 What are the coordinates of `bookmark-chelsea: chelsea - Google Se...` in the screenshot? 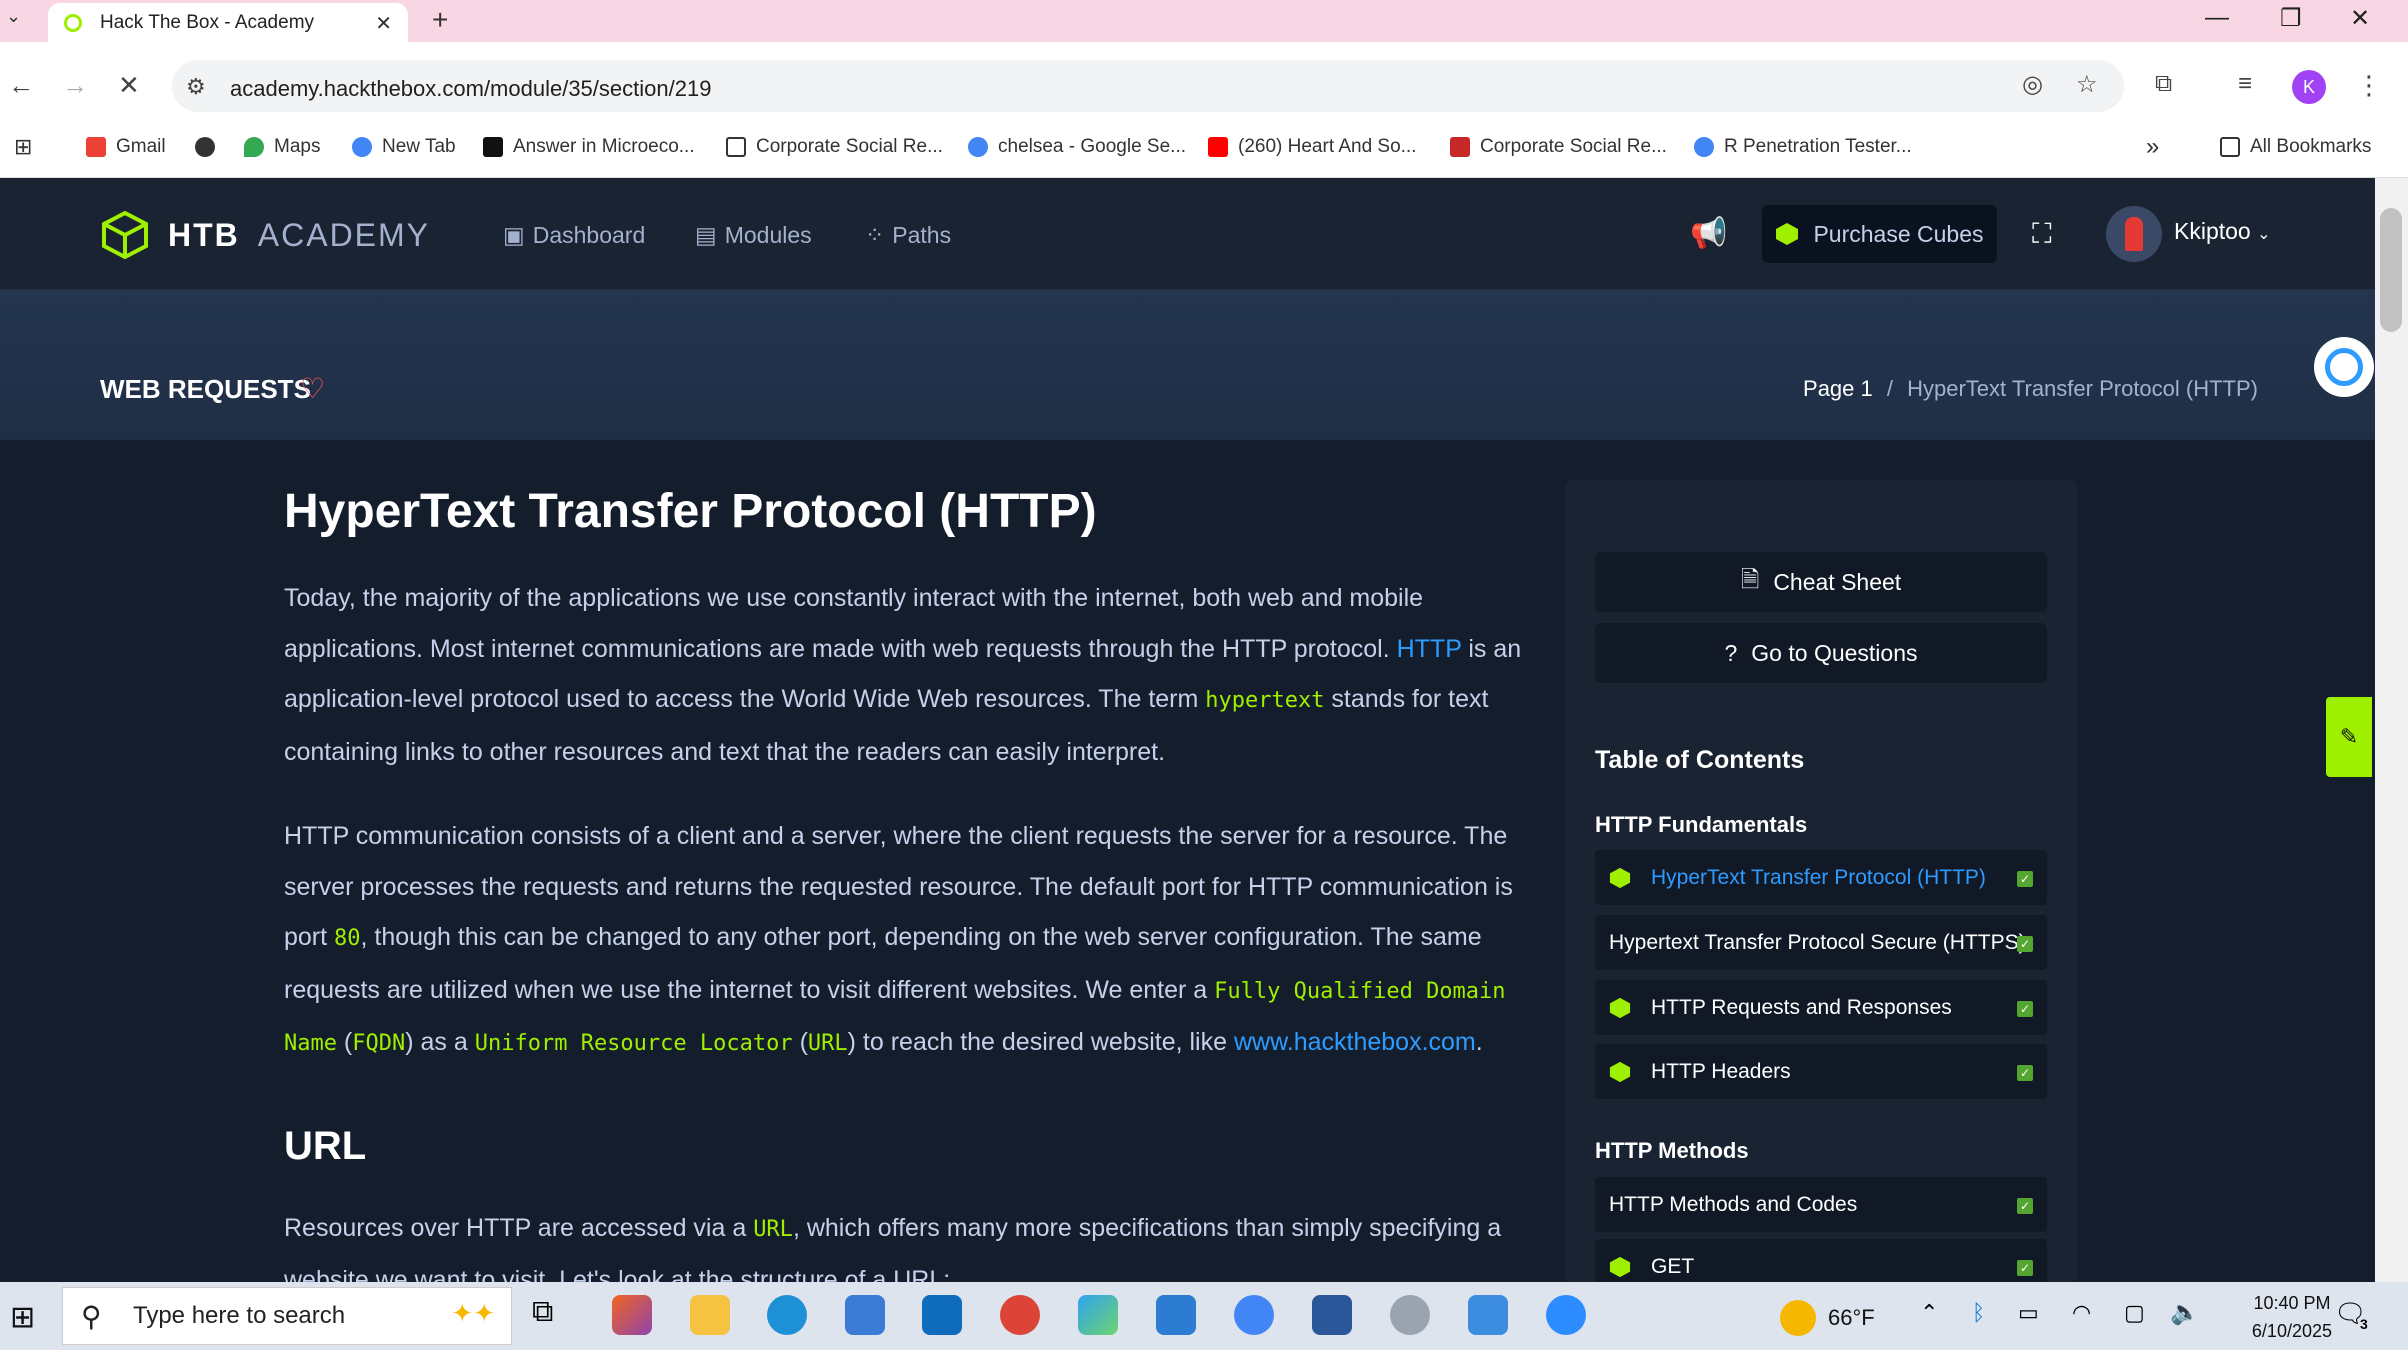 It's located at (1077, 147).